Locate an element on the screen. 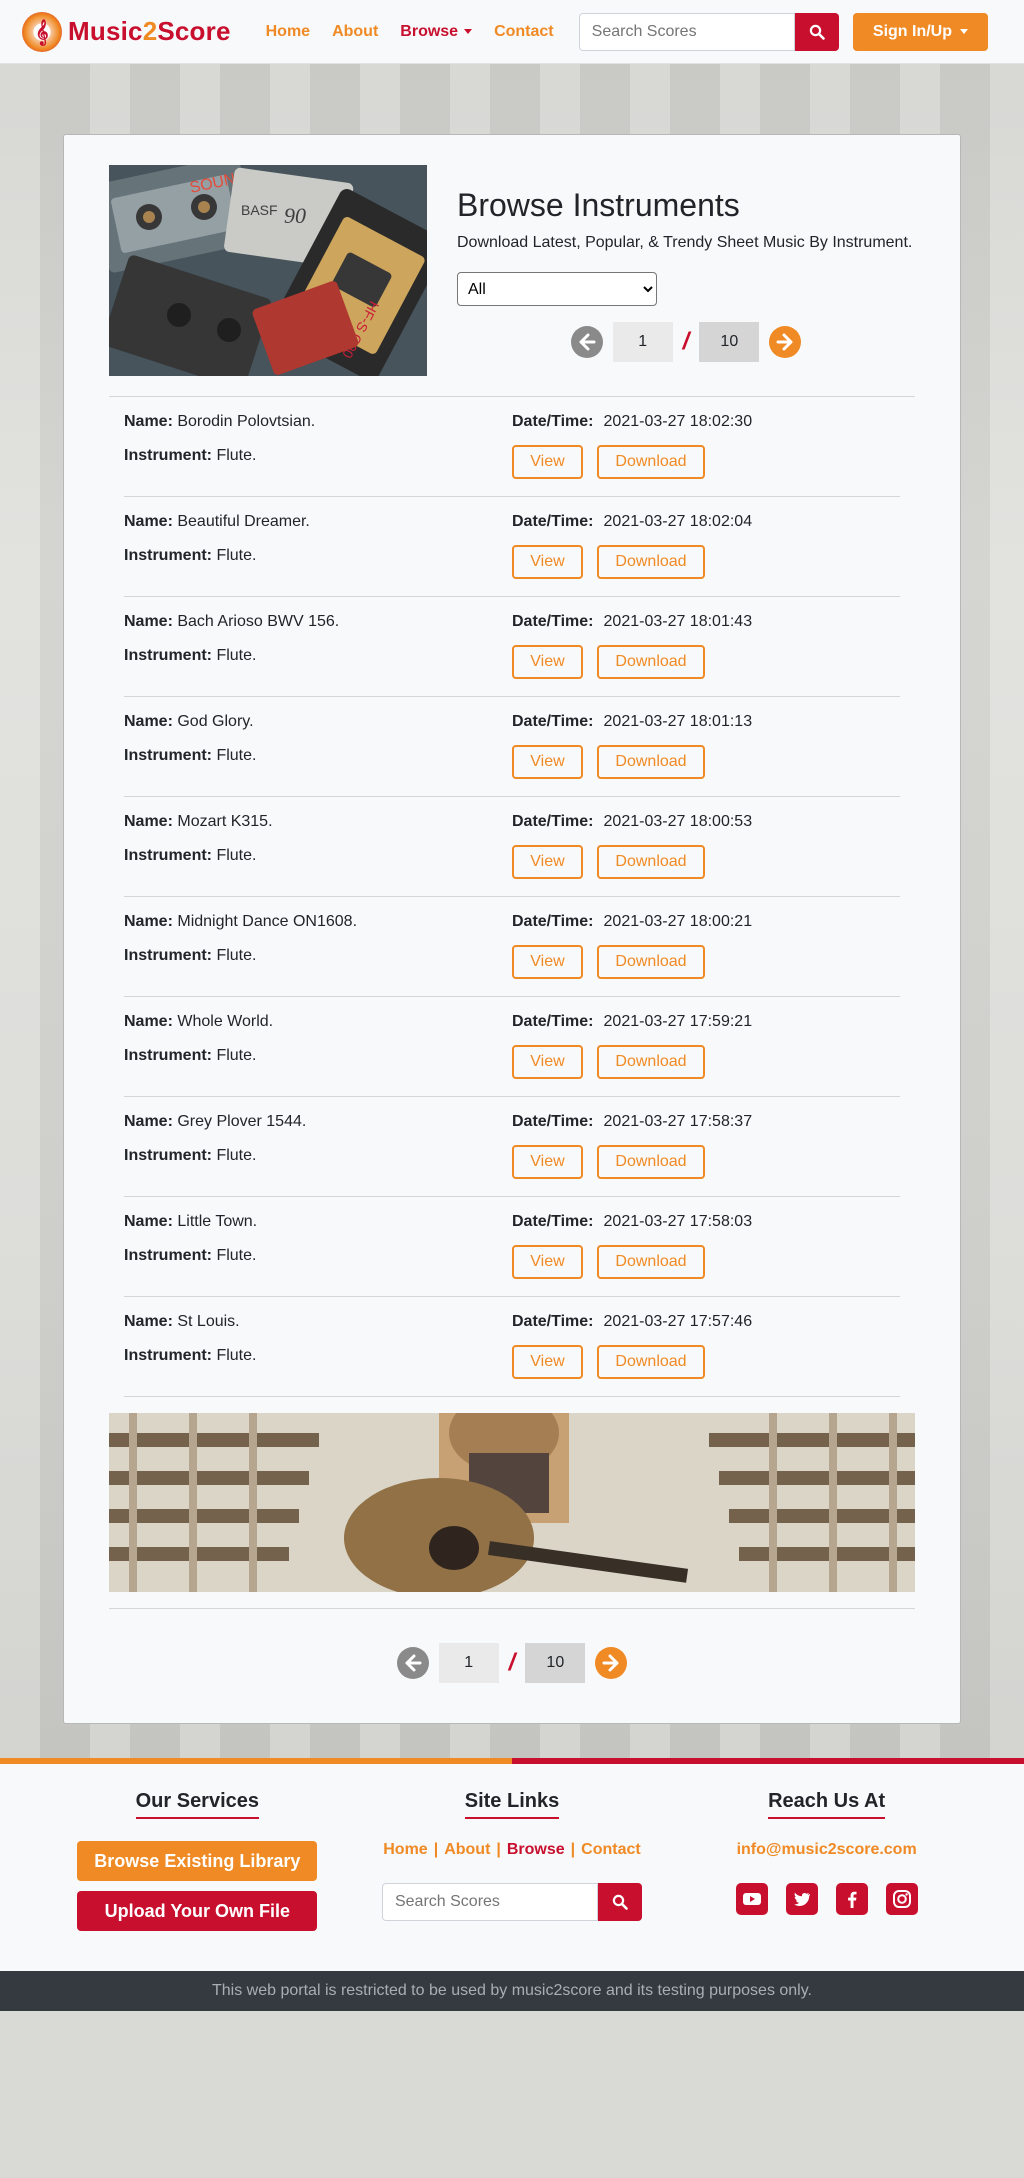 Image resolution: width=1024 pixels, height=2178 pixels. instrument-filter-select: All is located at coordinates (557, 289).